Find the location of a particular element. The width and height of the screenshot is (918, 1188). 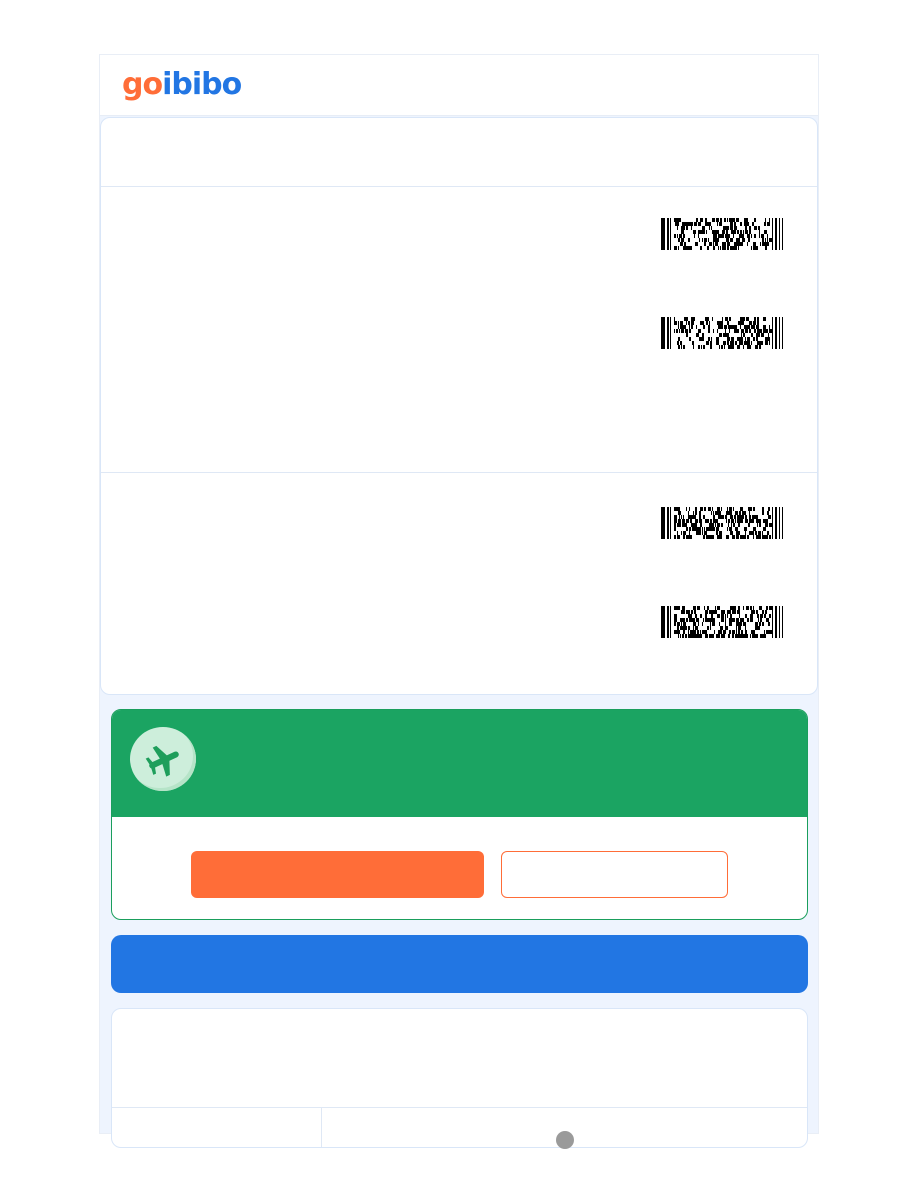

goibibo-logo: goibibo is located at coordinates (182, 84).